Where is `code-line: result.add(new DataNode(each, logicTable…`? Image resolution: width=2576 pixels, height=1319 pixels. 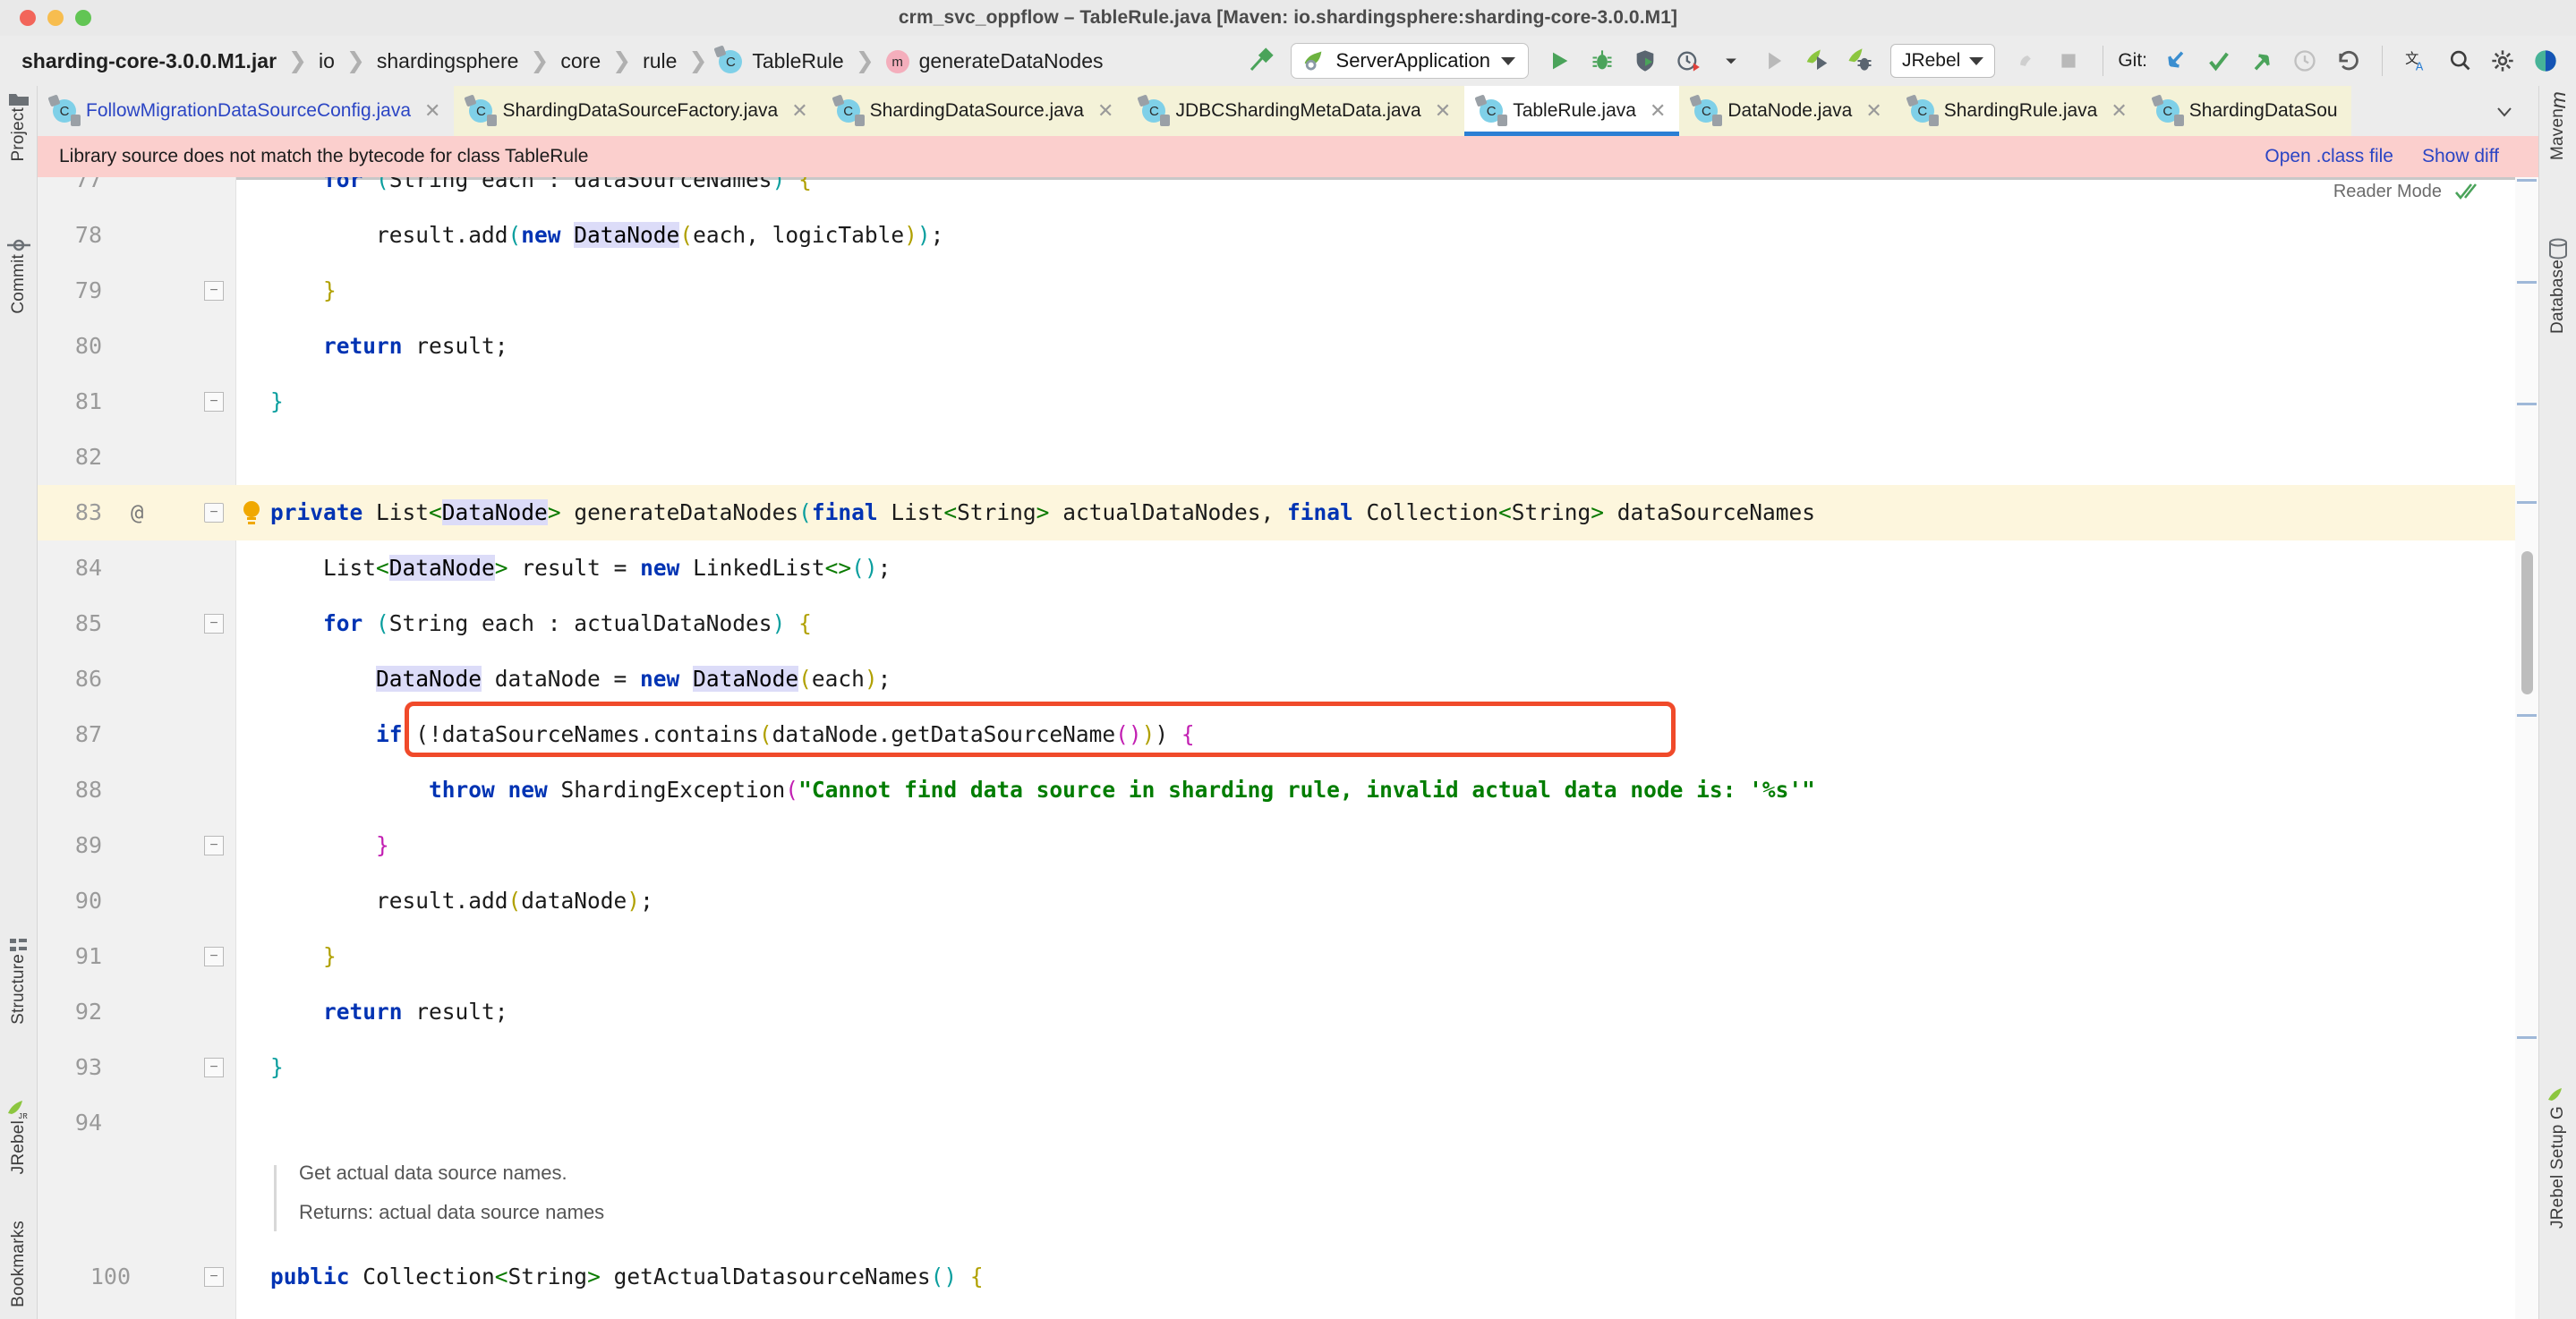
code-line: result.add(new DataNode(each, logicTable… is located at coordinates (1387, 235).